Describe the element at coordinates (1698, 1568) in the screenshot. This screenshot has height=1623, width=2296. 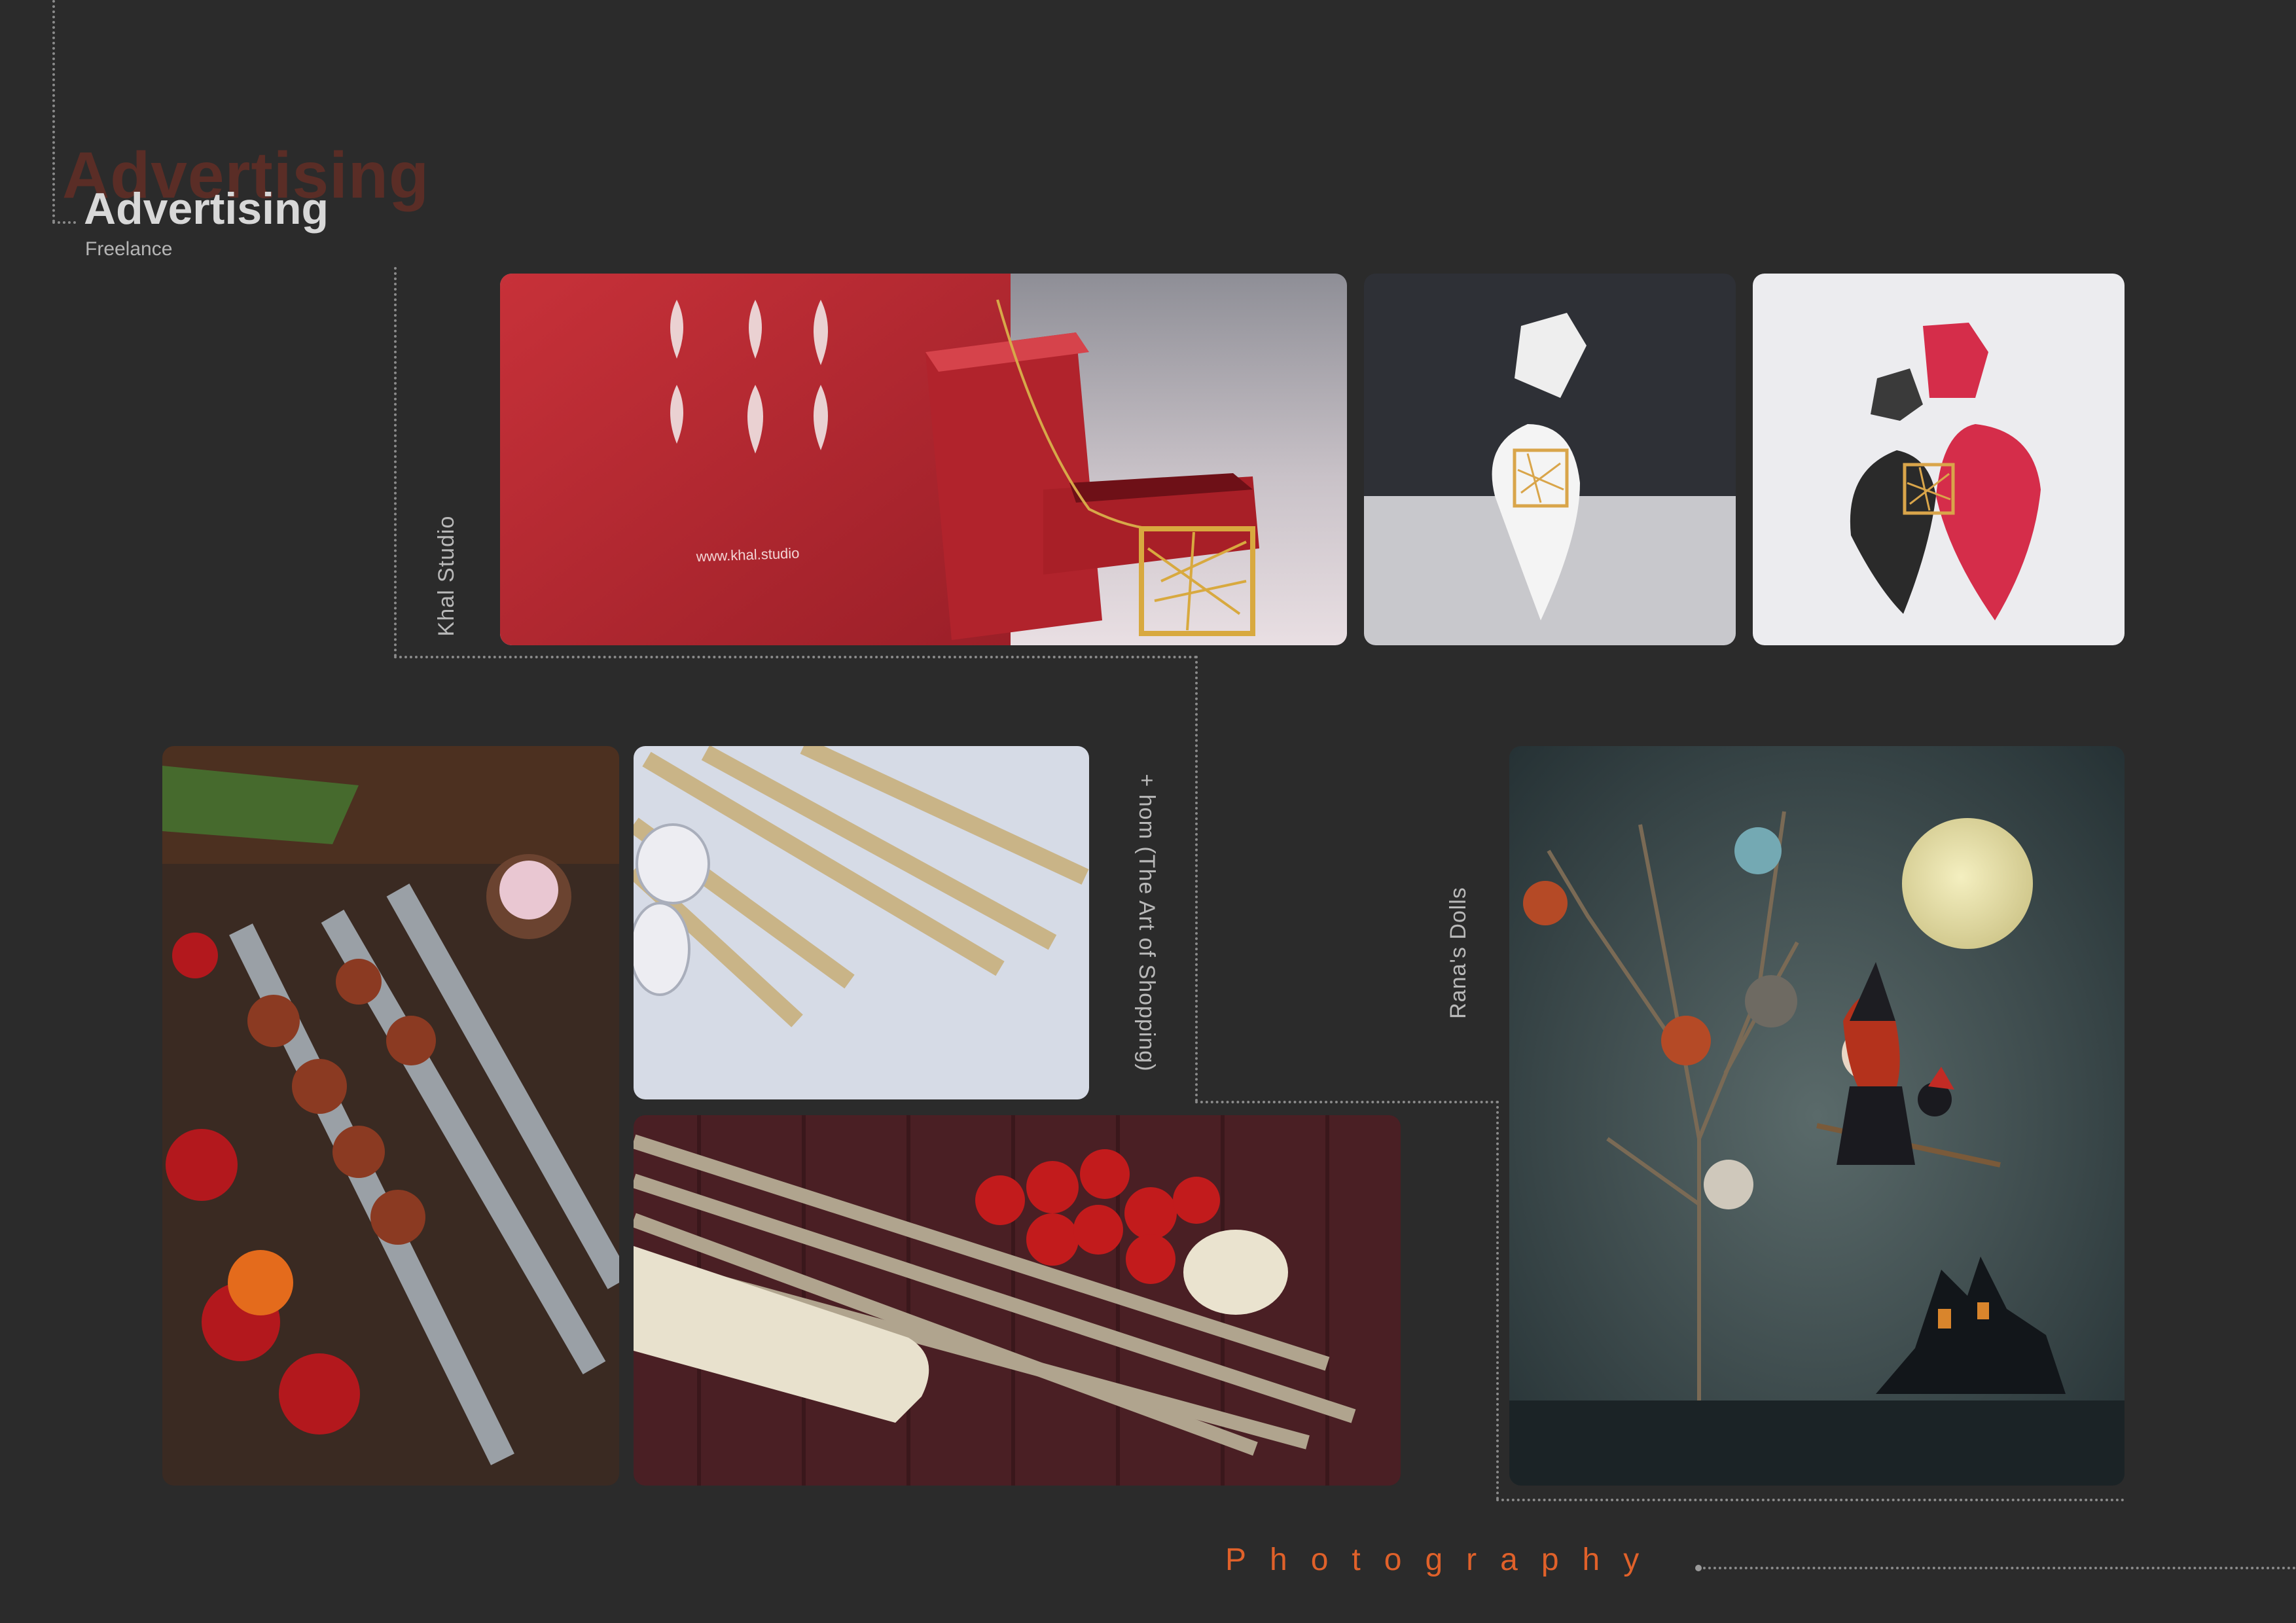
I see `footer-line-start-dot` at that location.